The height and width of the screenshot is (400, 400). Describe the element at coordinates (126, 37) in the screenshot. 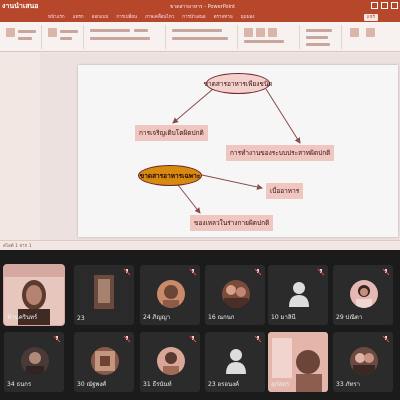

I see `font-group` at that location.